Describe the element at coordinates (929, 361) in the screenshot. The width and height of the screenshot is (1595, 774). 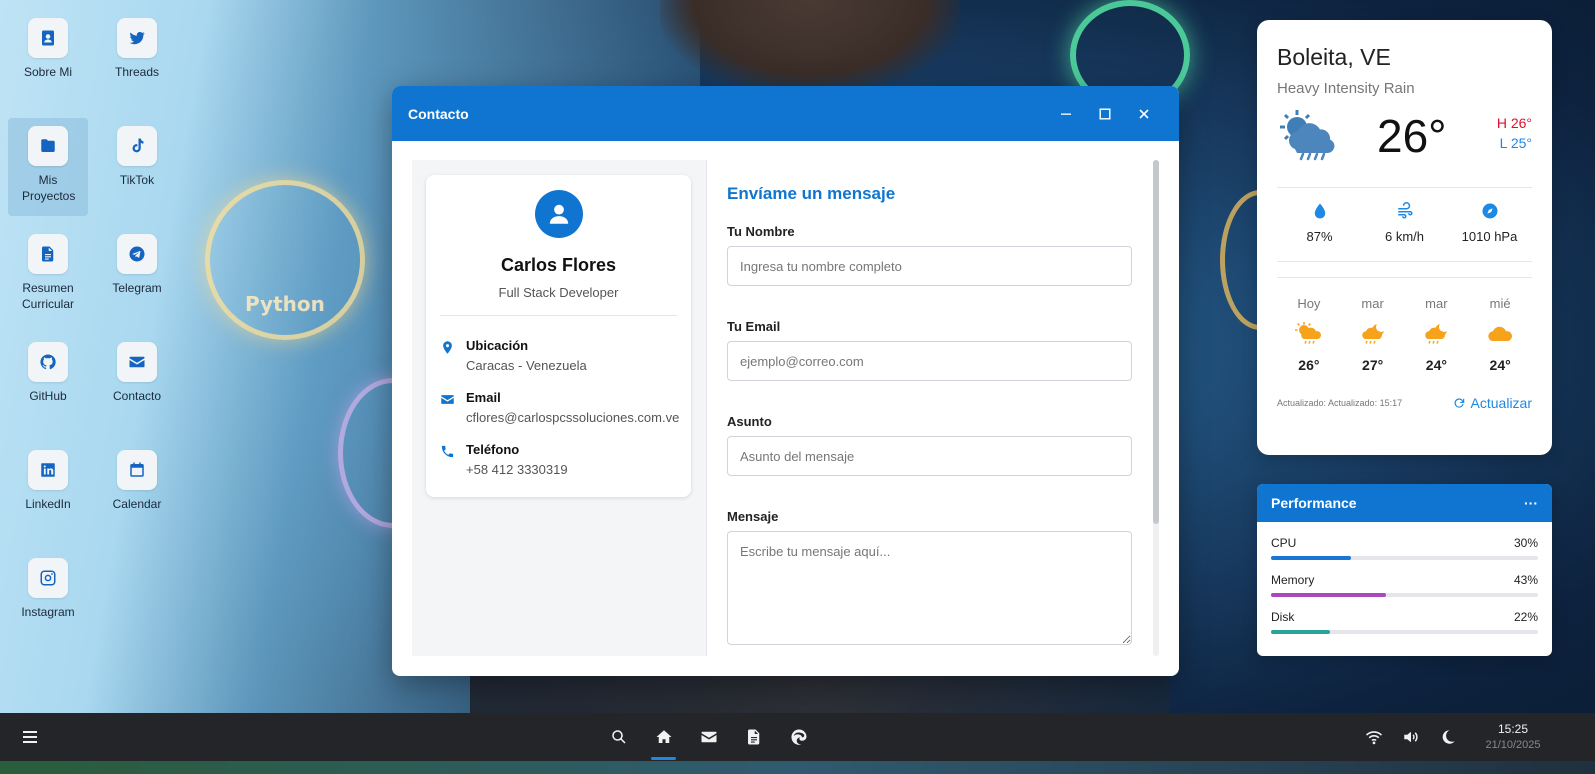
I see `email-input` at that location.